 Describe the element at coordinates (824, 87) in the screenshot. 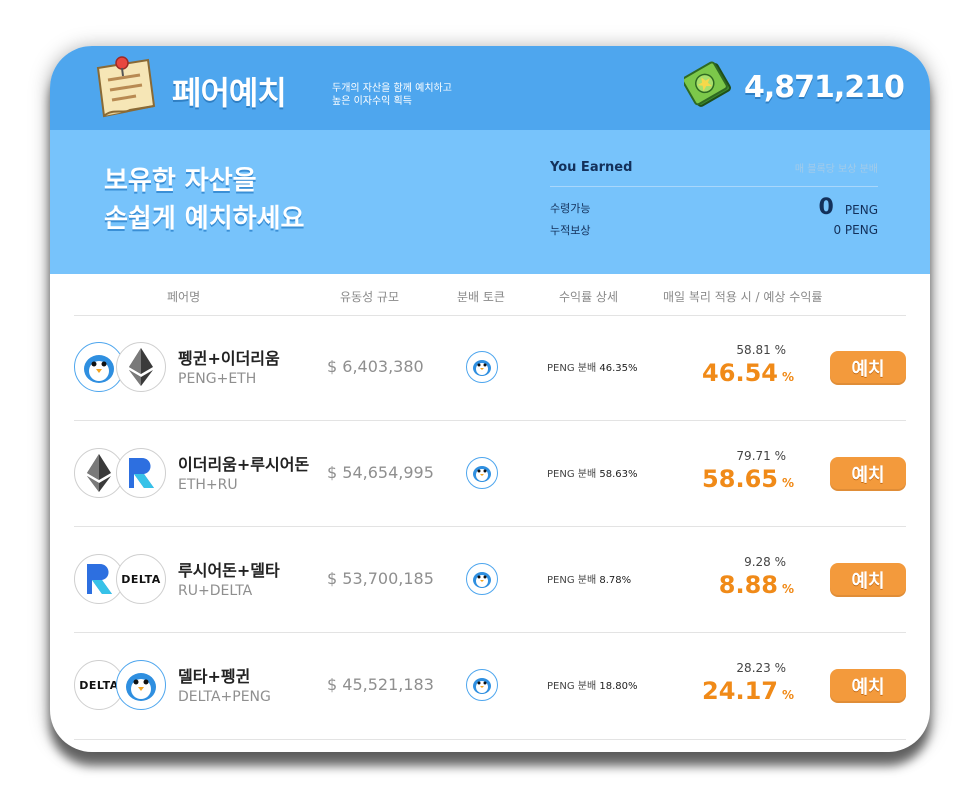

I see `total-value: 4,871,210` at that location.